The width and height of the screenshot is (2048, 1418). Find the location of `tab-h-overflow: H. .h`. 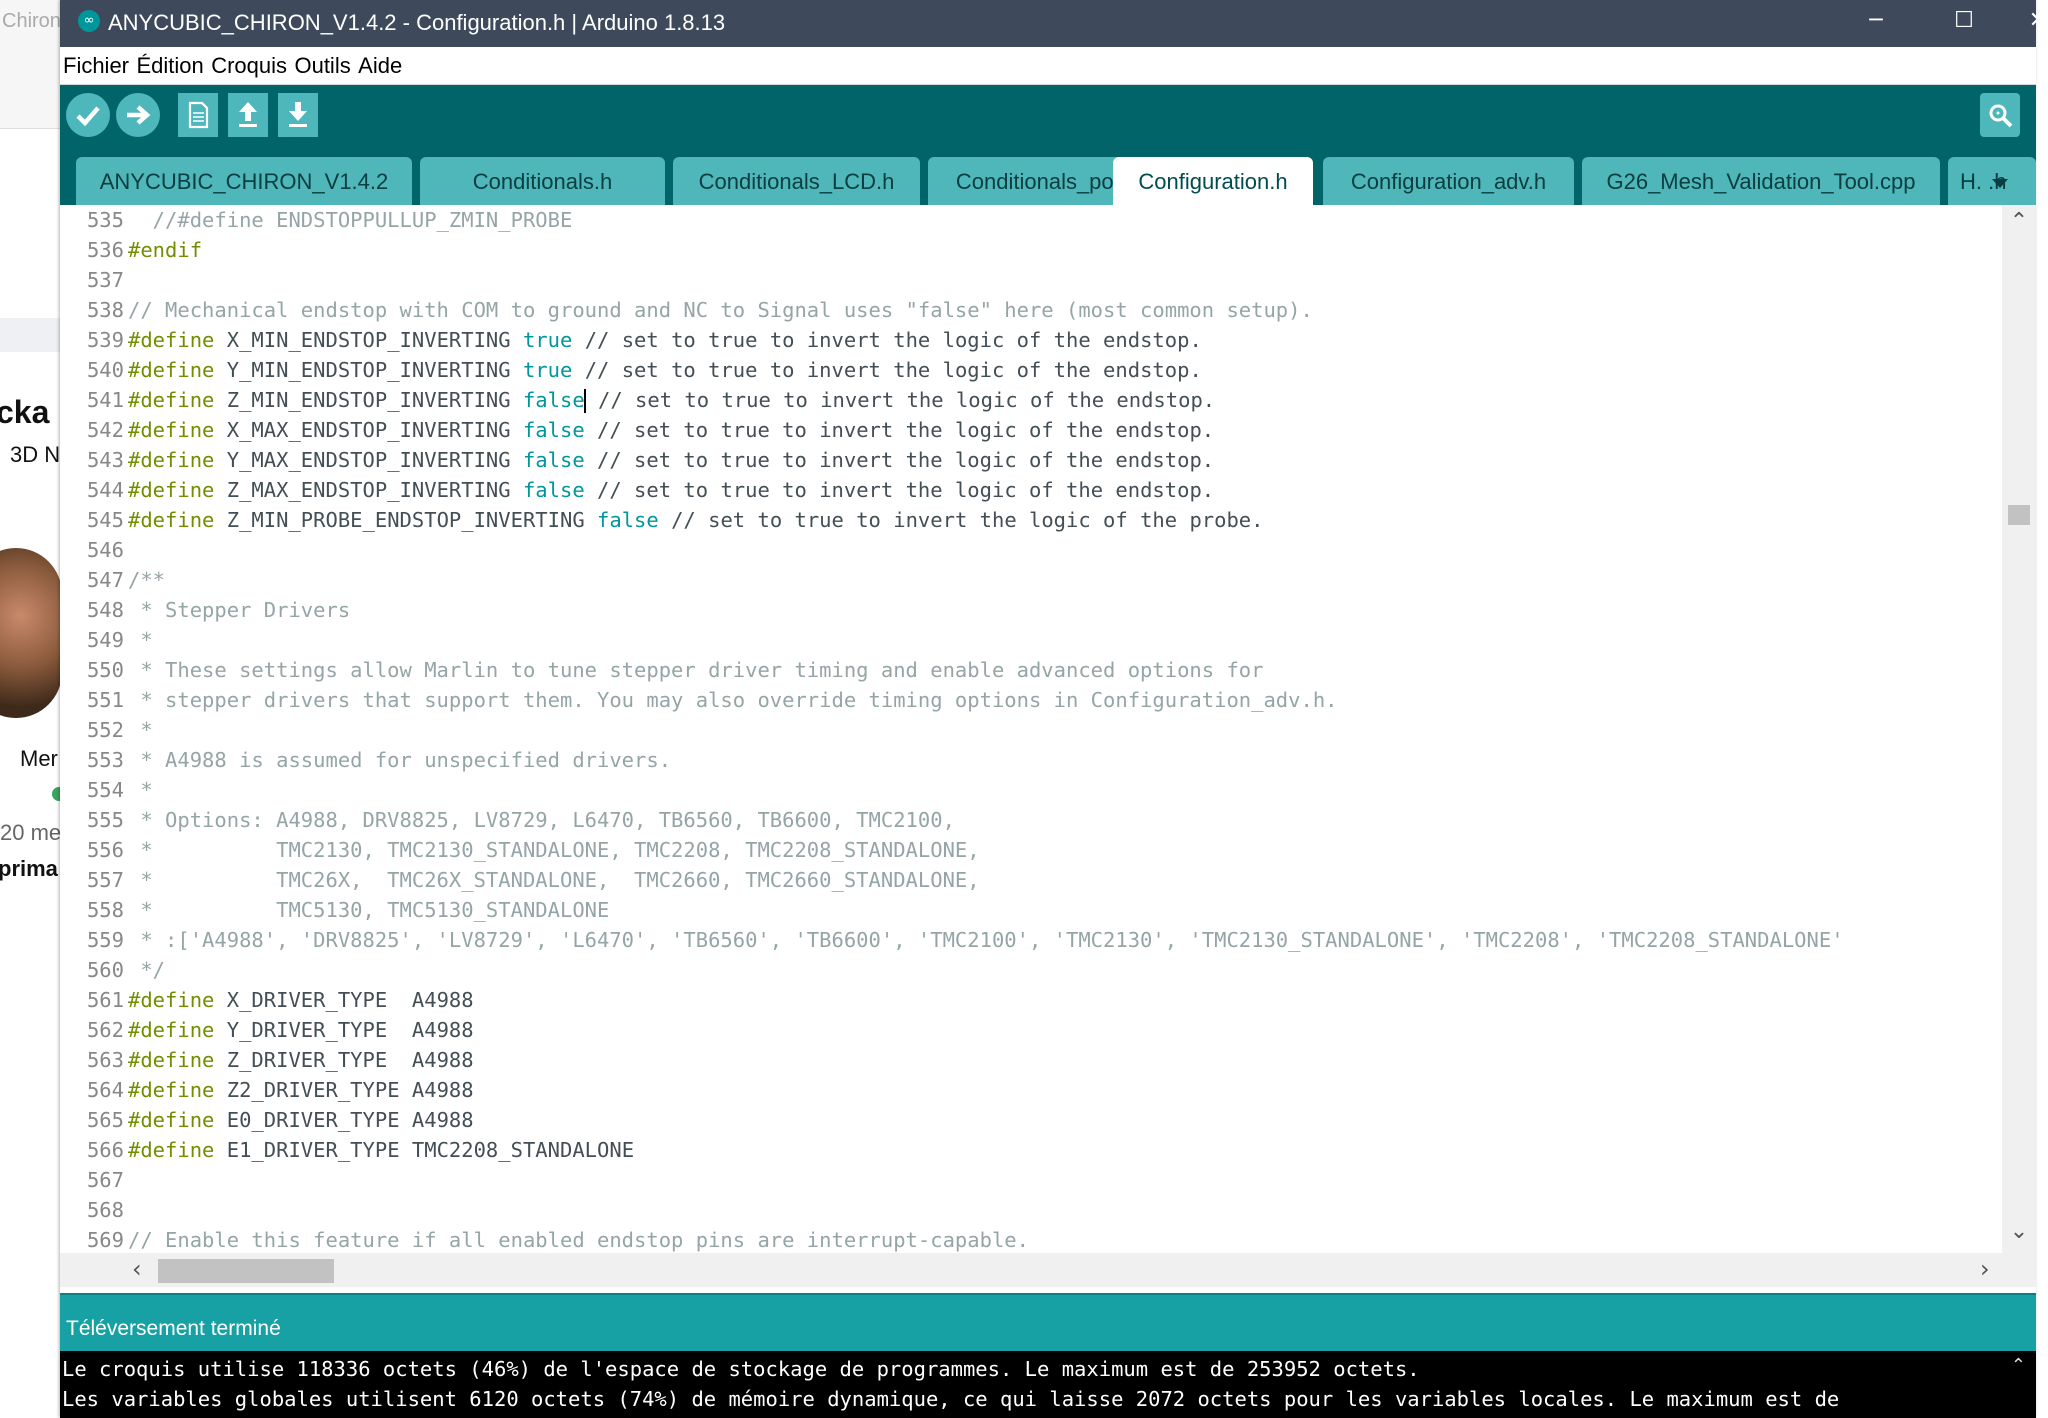

tab-h-overflow: H. .h is located at coordinates (1992, 181).